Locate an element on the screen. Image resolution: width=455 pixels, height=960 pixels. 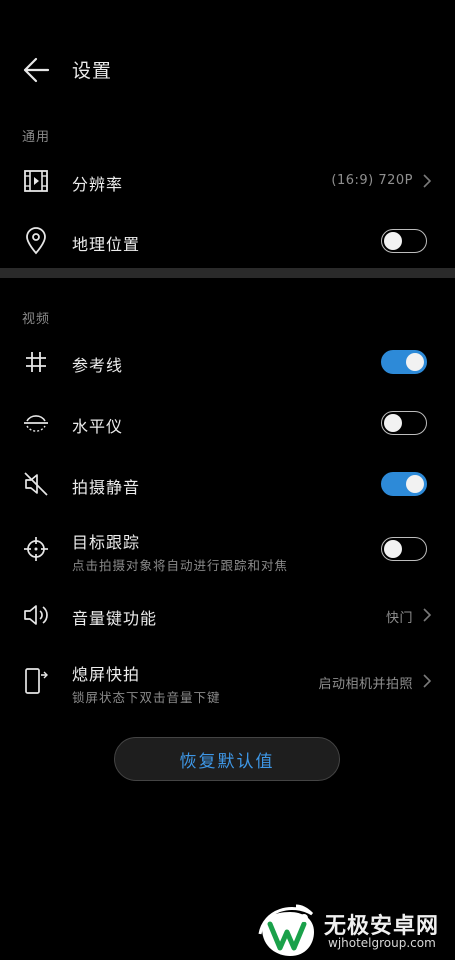
settings-item-label: 熄屏快拍 is located at coordinates (106, 674).